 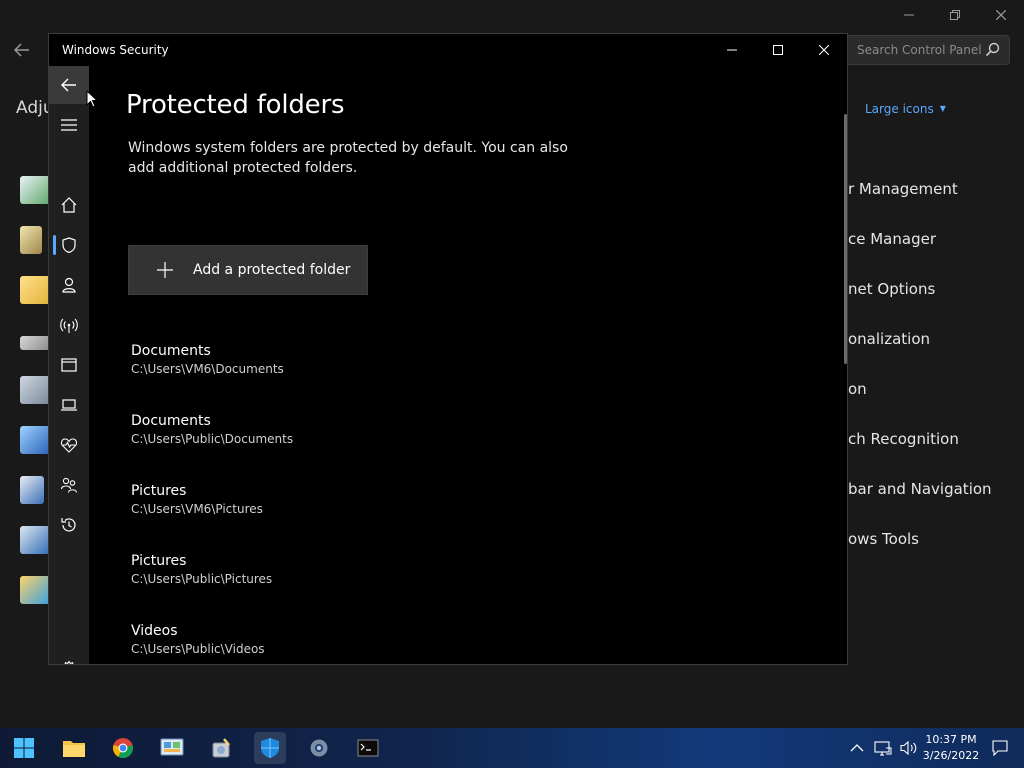 I want to click on nav-account-protection, so click(x=69, y=285).